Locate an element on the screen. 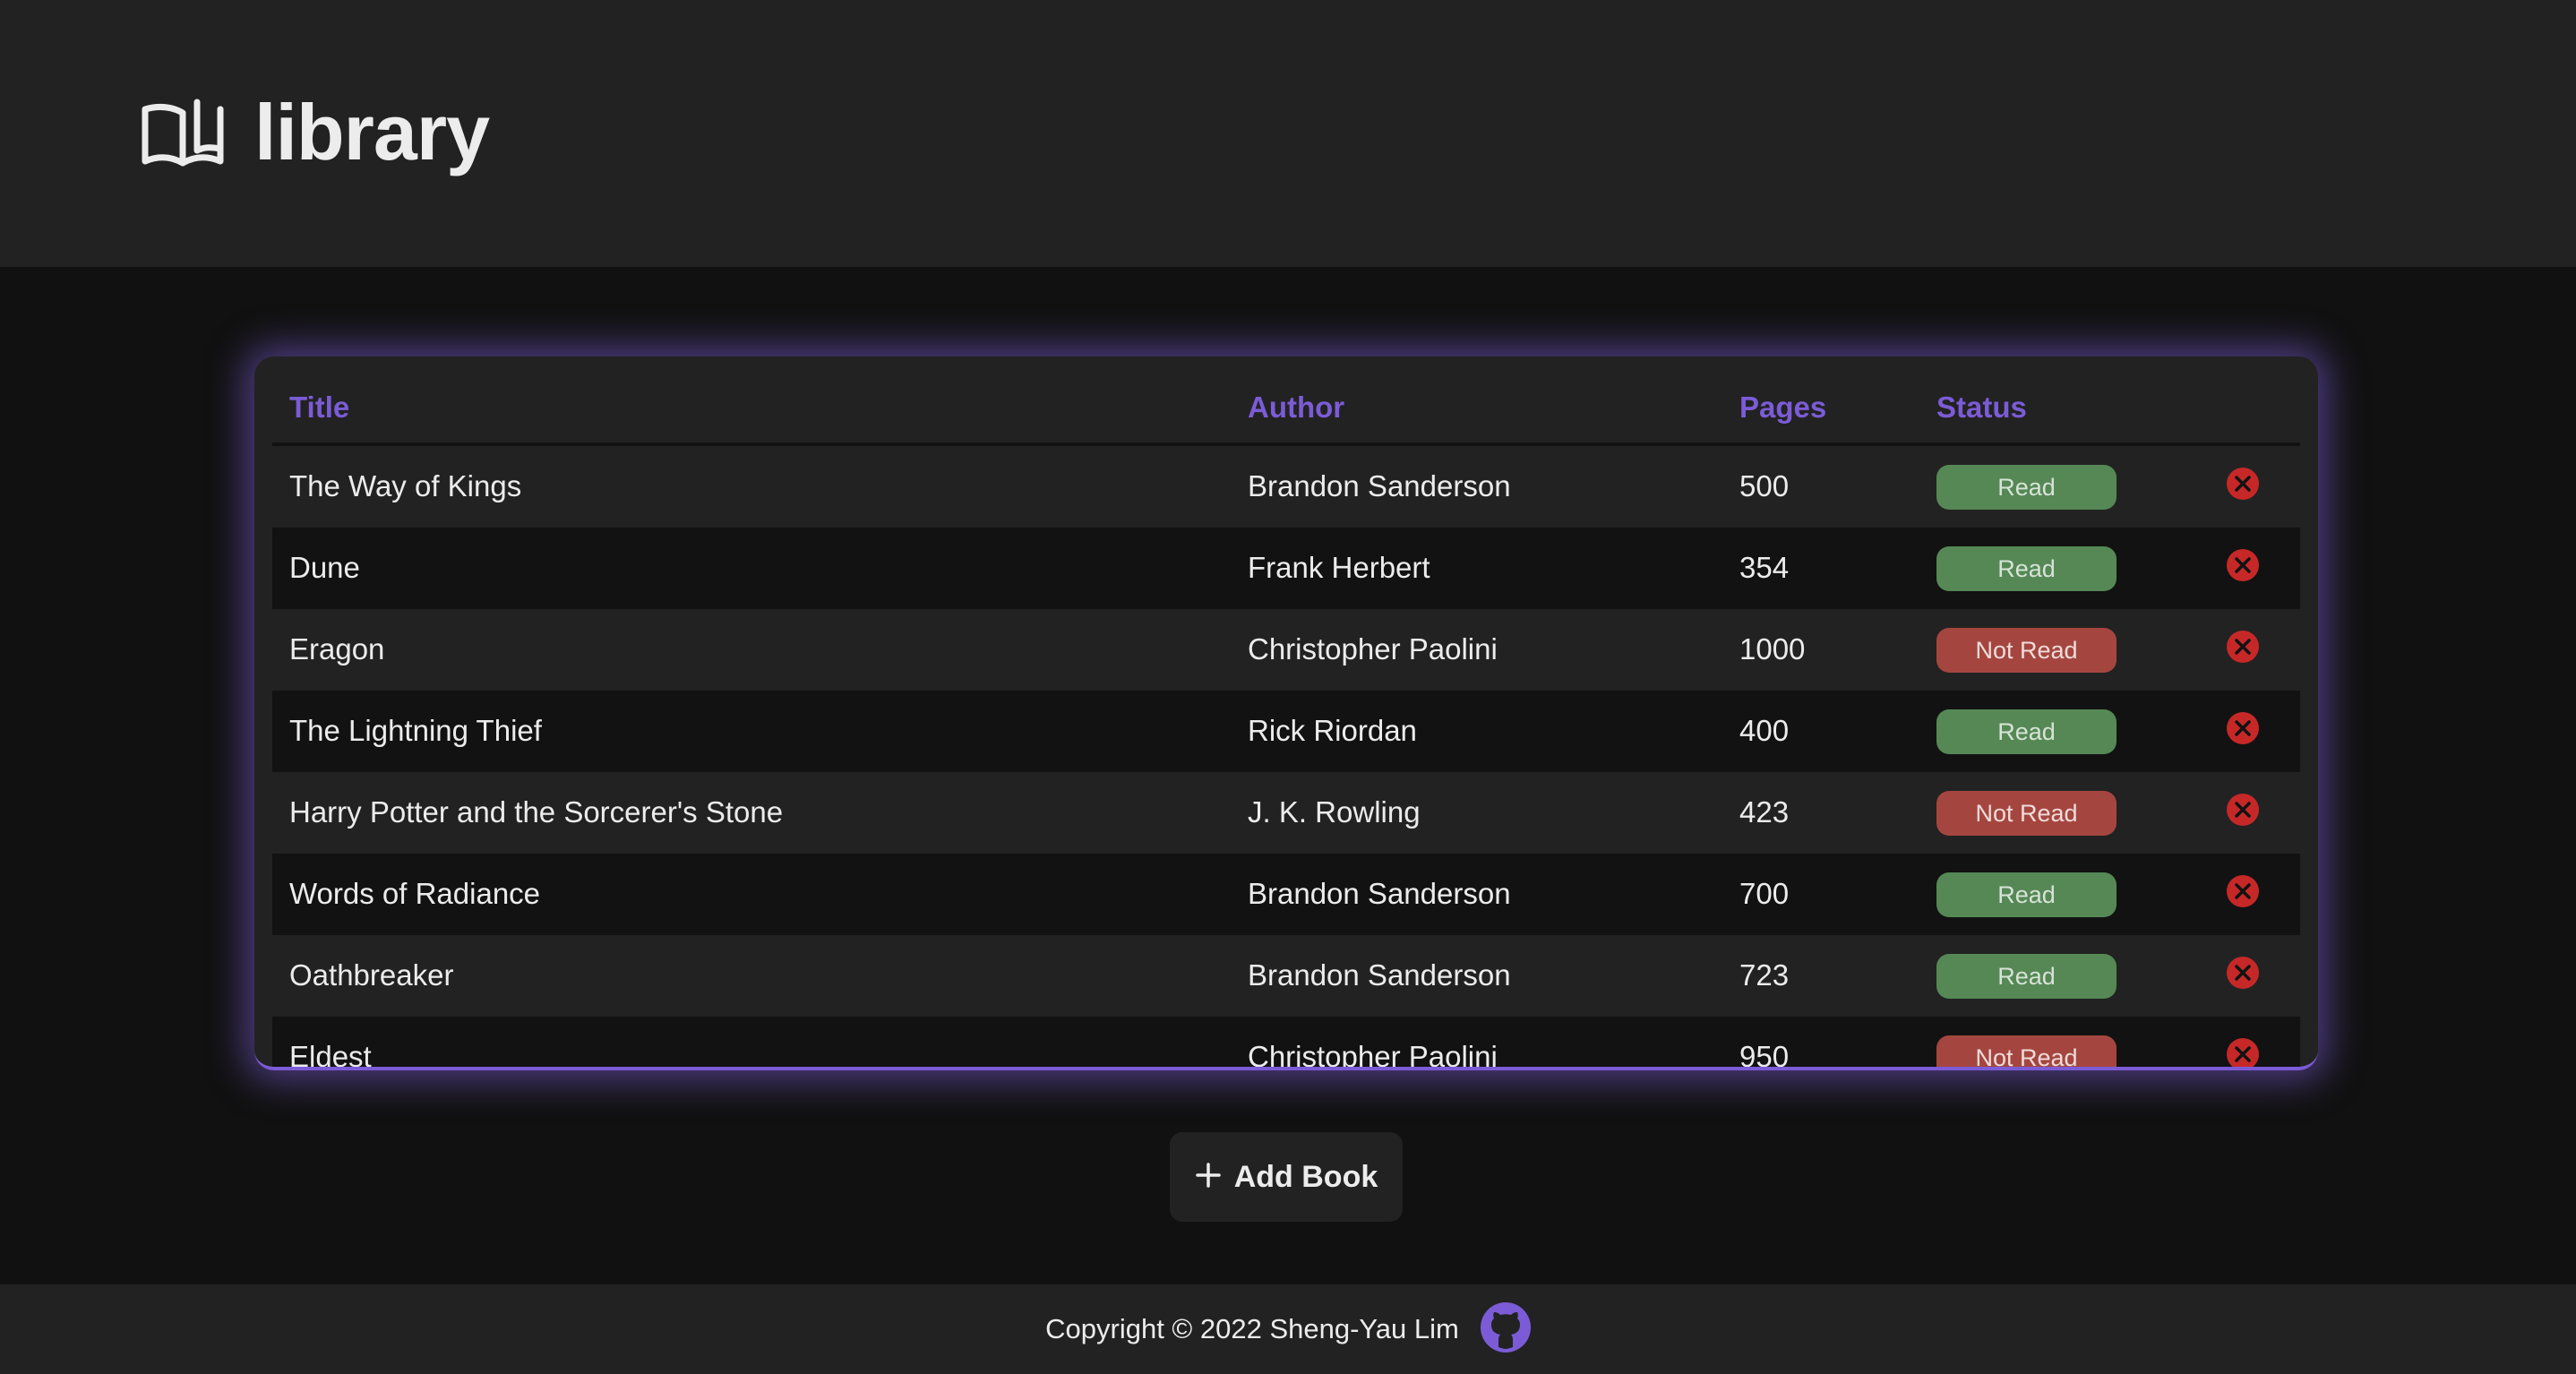  table-row: Dune Frank Herbert 354 Read is located at coordinates (1286, 568).